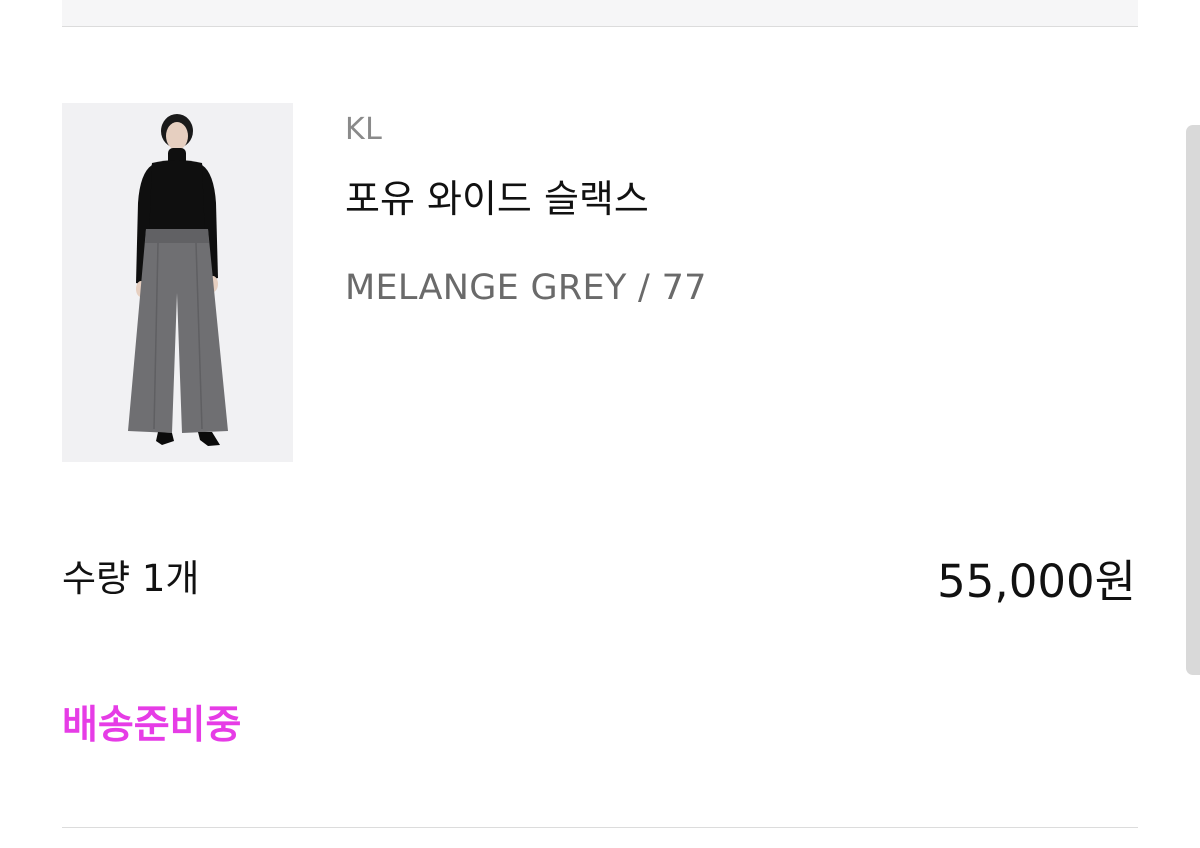 Image resolution: width=1200 pixels, height=848 pixels. Describe the element at coordinates (152, 725) in the screenshot. I see `delivery-status: 배송준비중` at that location.